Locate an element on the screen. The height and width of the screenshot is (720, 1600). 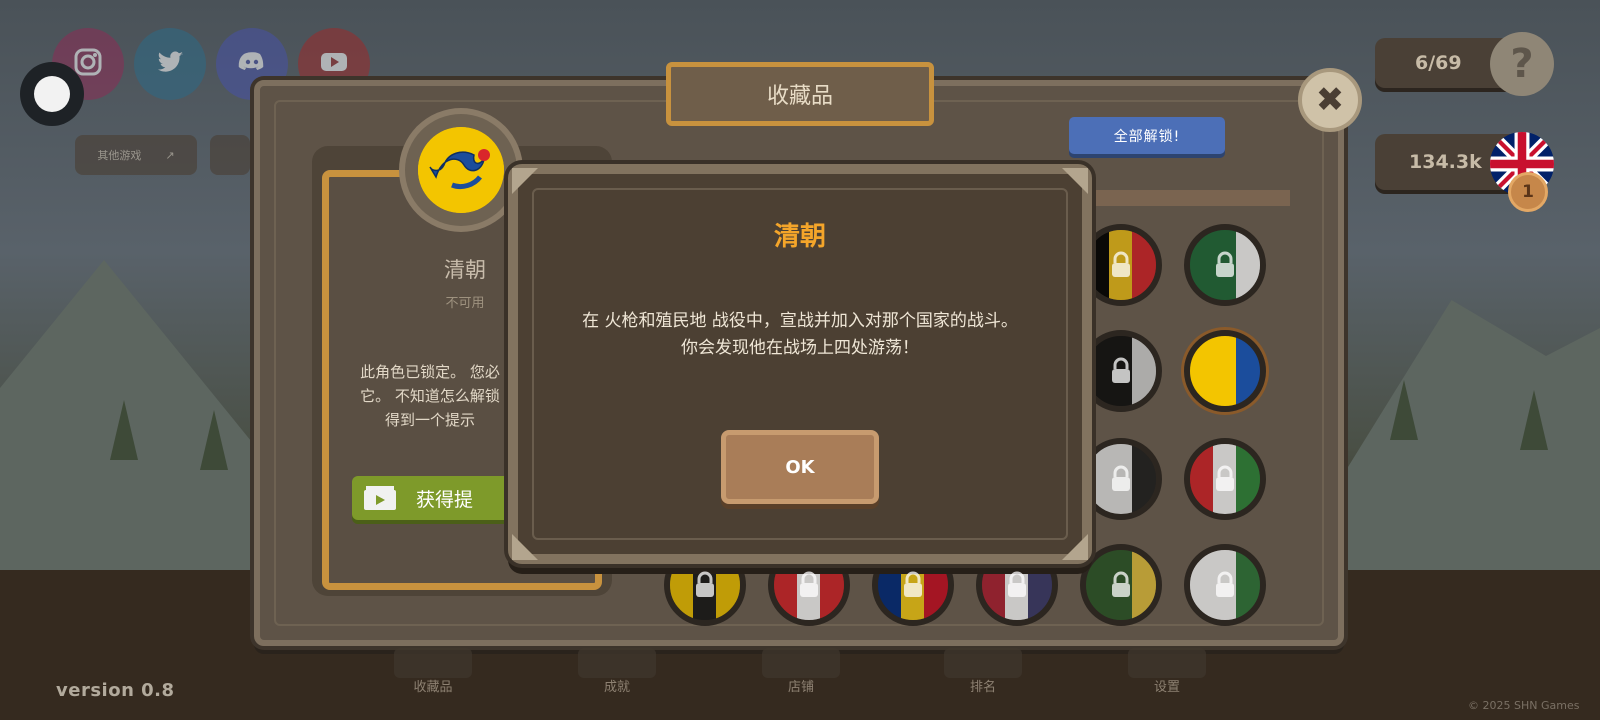
character-description: 此角色已锁定。 您必 它。 不知道怎么解锁 得到一个提示 is located at coordinates (430, 396).